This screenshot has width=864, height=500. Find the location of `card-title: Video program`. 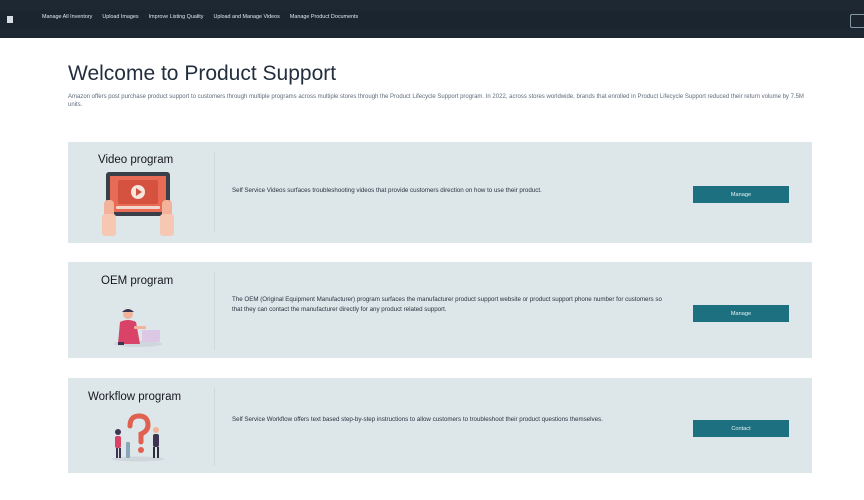

card-title: Video program is located at coordinates (136, 160).